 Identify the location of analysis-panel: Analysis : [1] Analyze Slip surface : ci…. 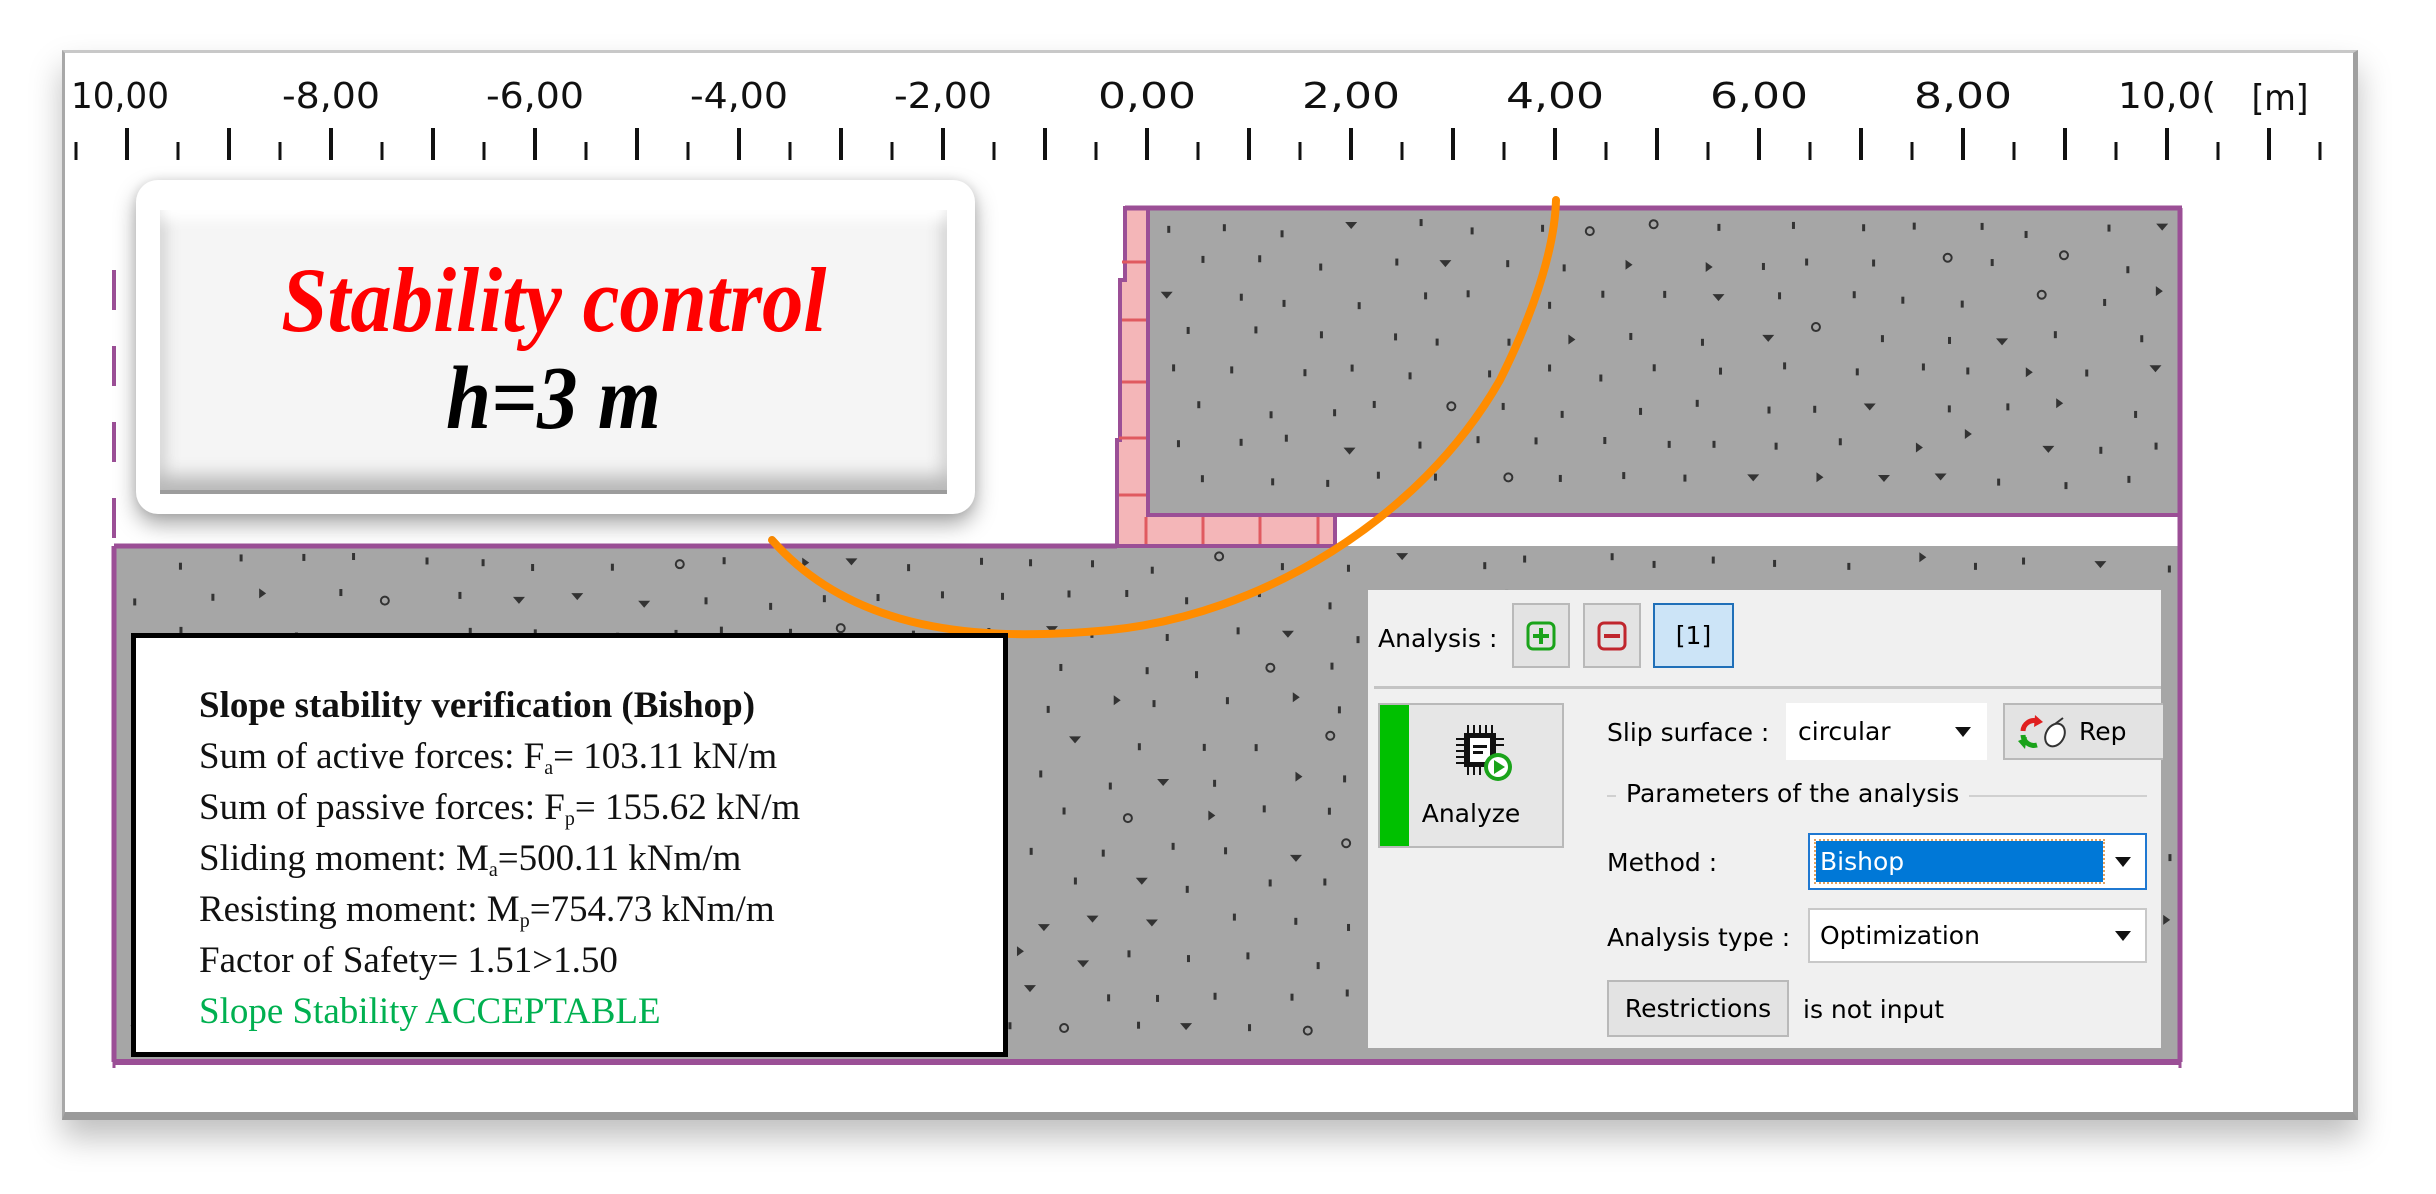
(1765, 819).